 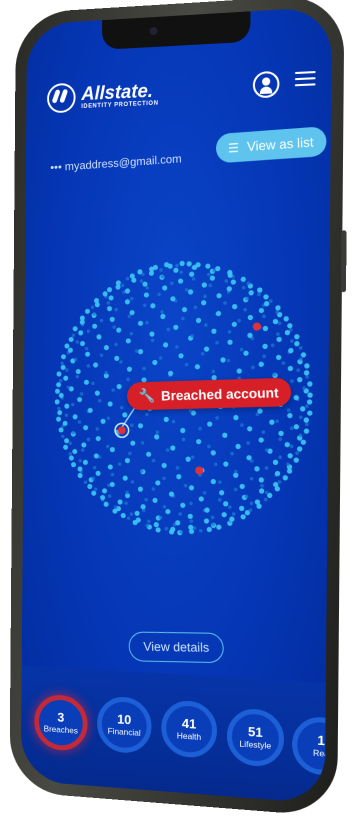 I want to click on category-label: Health, so click(x=189, y=736).